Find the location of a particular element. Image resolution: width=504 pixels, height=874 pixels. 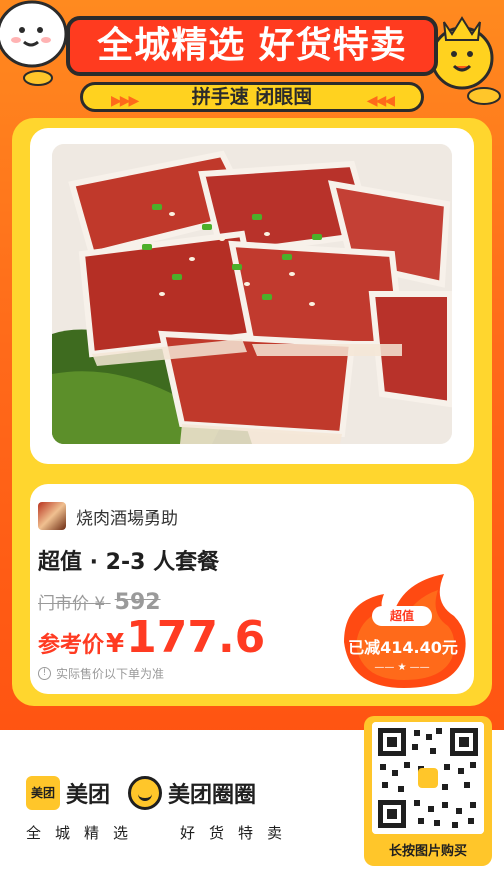

original-price-label: 门市价 is located at coordinates (63, 604).